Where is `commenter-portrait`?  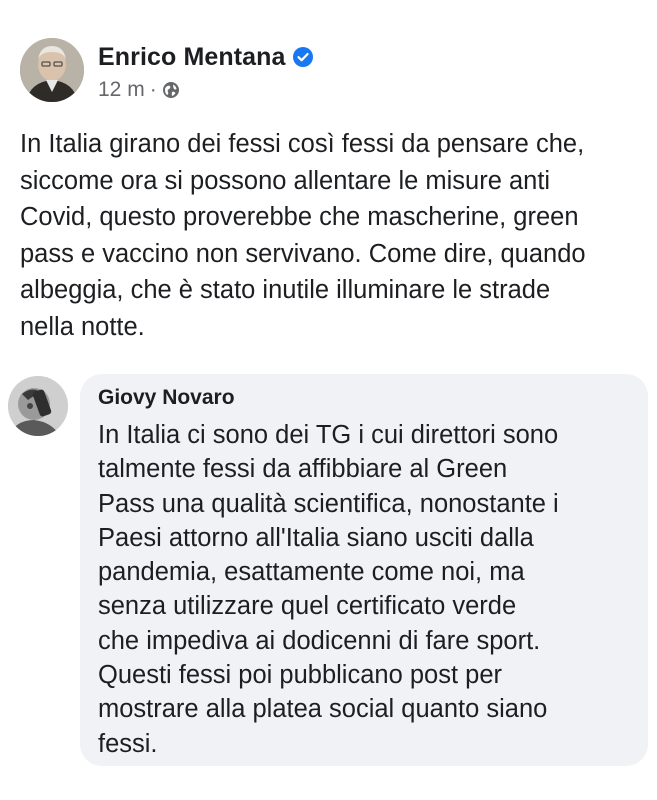
commenter-portrait is located at coordinates (38, 406).